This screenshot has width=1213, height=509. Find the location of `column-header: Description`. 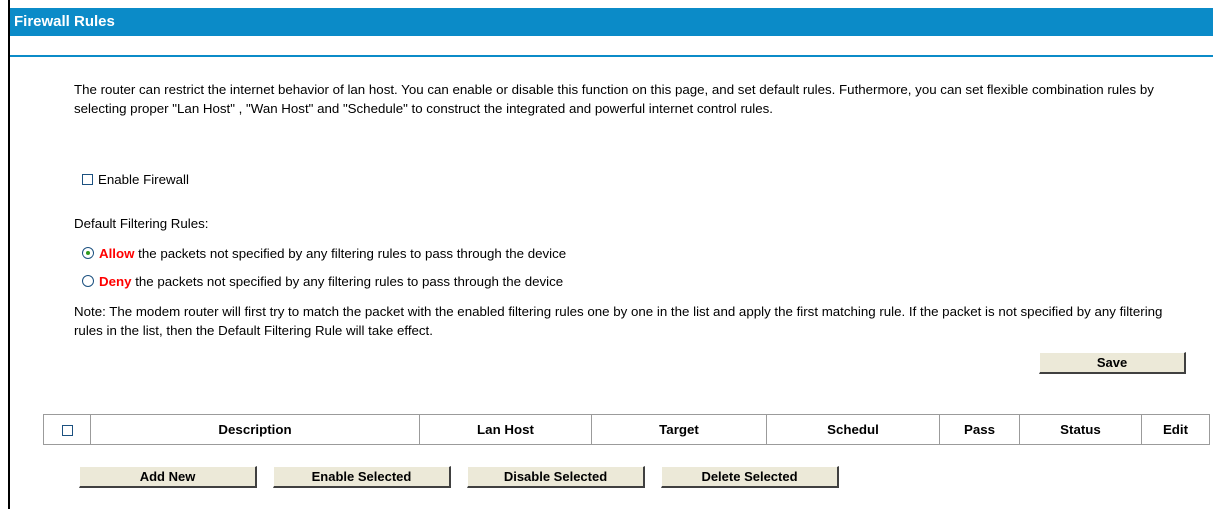

column-header: Description is located at coordinates (255, 429).